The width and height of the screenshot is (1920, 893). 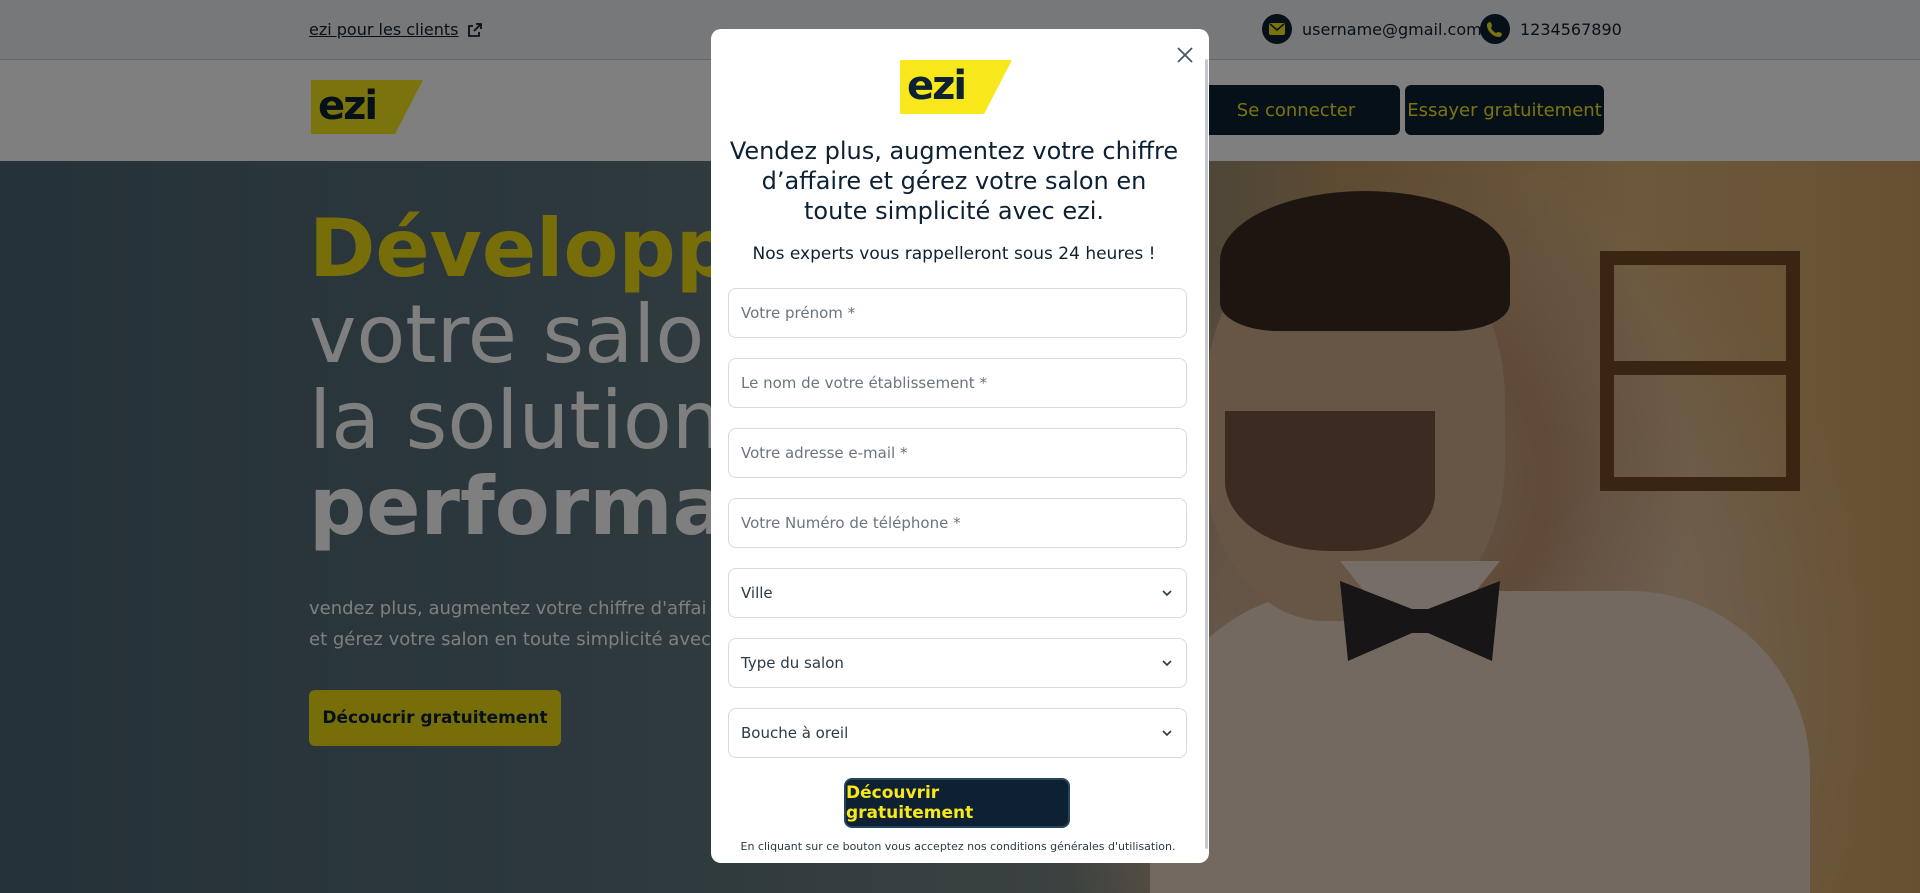 I want to click on submit-button: Découvrir gratuitement, so click(x=957, y=803).